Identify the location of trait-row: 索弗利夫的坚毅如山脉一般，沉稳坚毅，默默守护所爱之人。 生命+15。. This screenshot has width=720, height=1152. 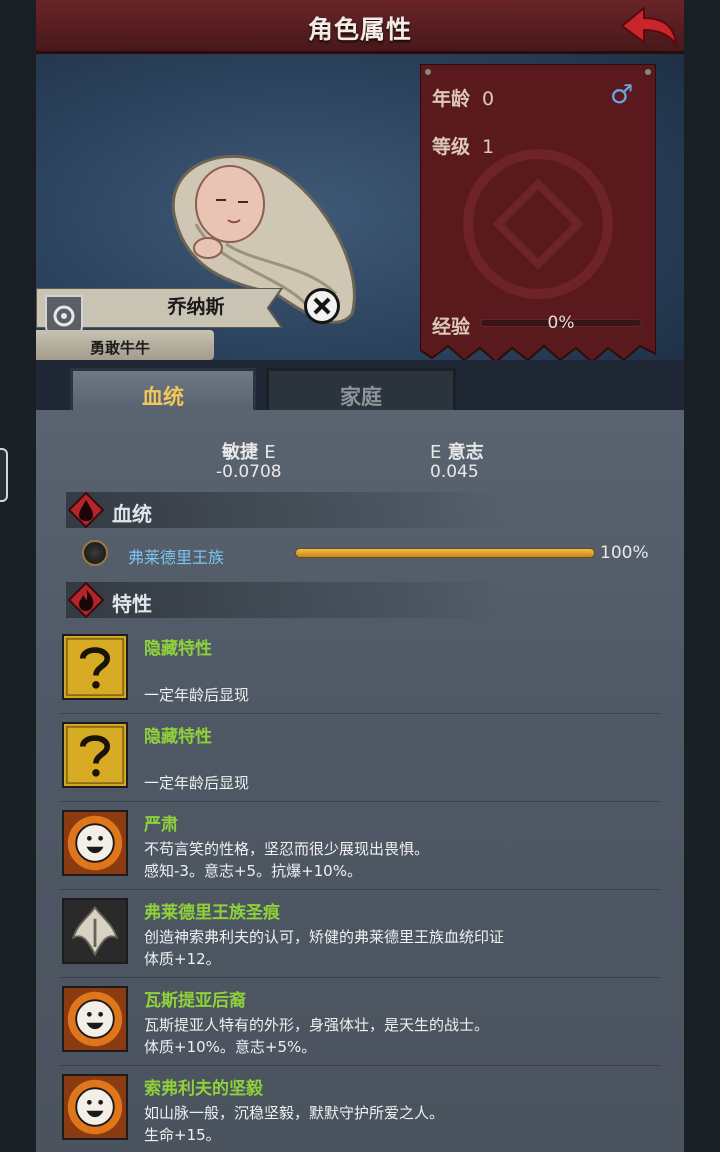
(360, 1110).